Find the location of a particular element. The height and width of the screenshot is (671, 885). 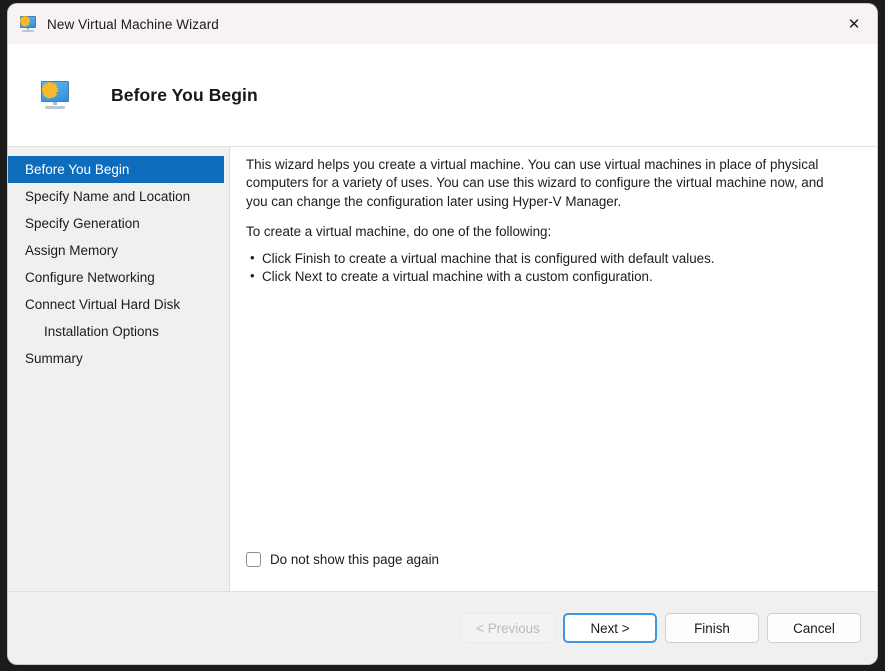

sidebar-item-specify-generation: Specify Generation is located at coordinates (118, 223).